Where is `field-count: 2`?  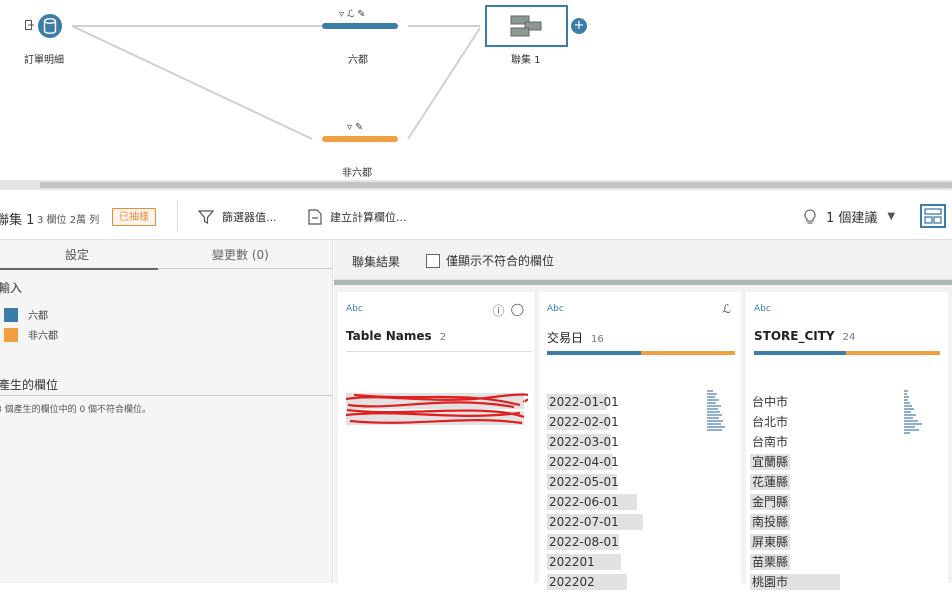 field-count: 2 is located at coordinates (443, 337).